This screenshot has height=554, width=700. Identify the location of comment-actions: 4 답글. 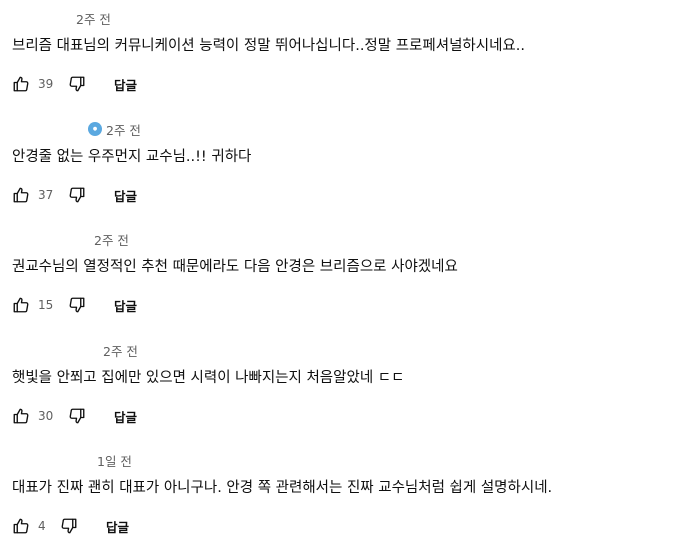
(69, 526).